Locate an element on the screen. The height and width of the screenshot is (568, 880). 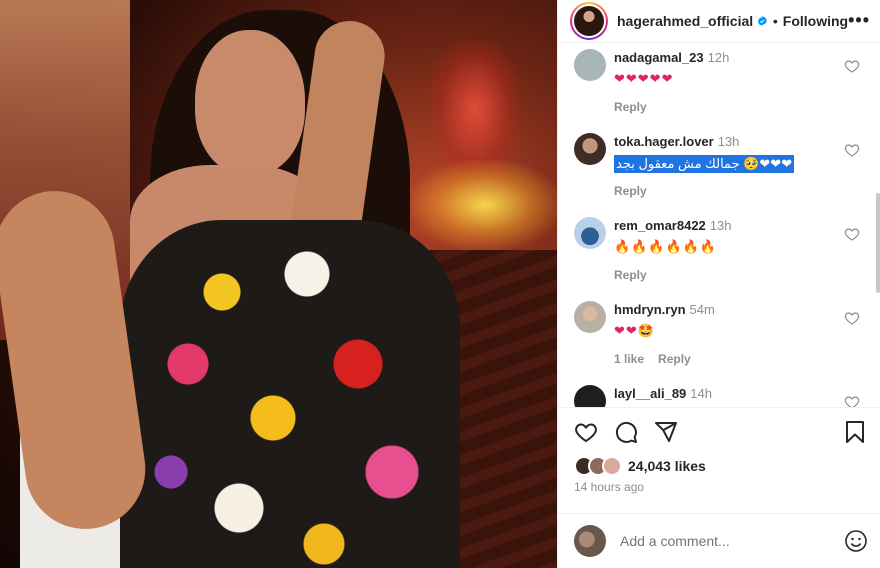
emoji-icon is located at coordinates (856, 541).